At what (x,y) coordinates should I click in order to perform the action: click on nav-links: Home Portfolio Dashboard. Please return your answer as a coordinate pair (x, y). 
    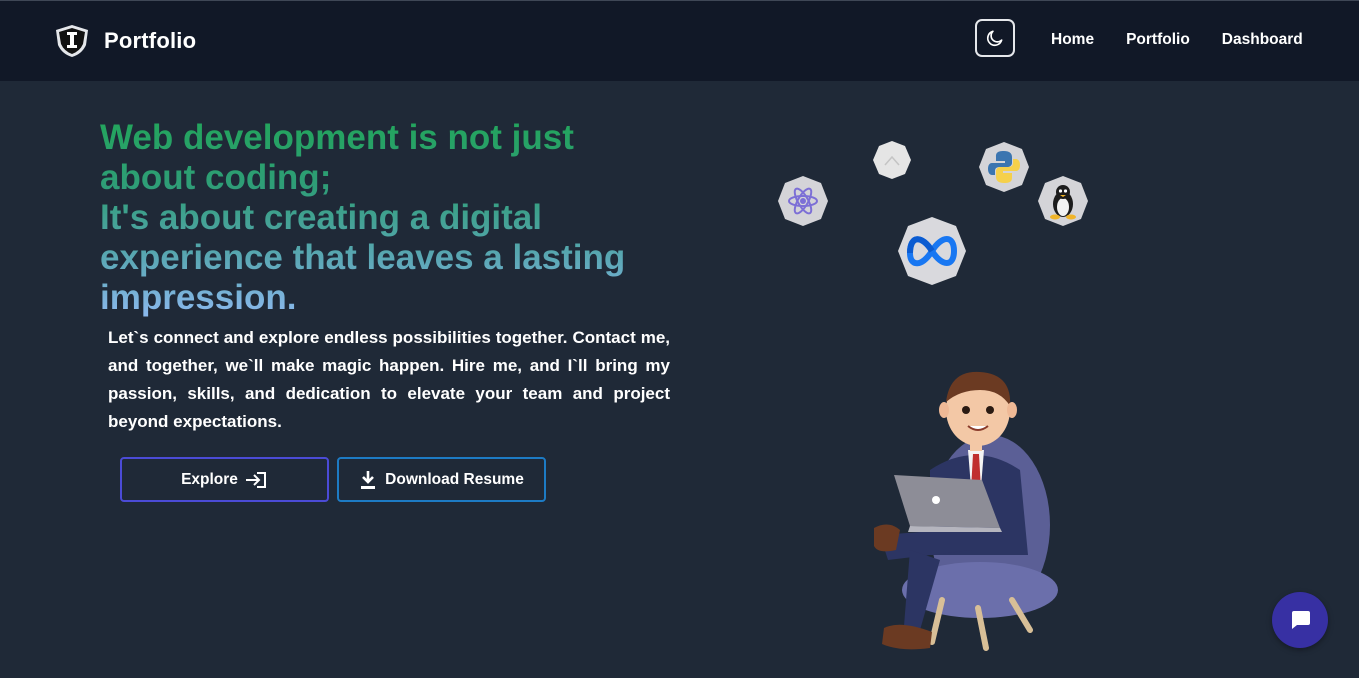
    Looking at the image, I should click on (1193, 40).